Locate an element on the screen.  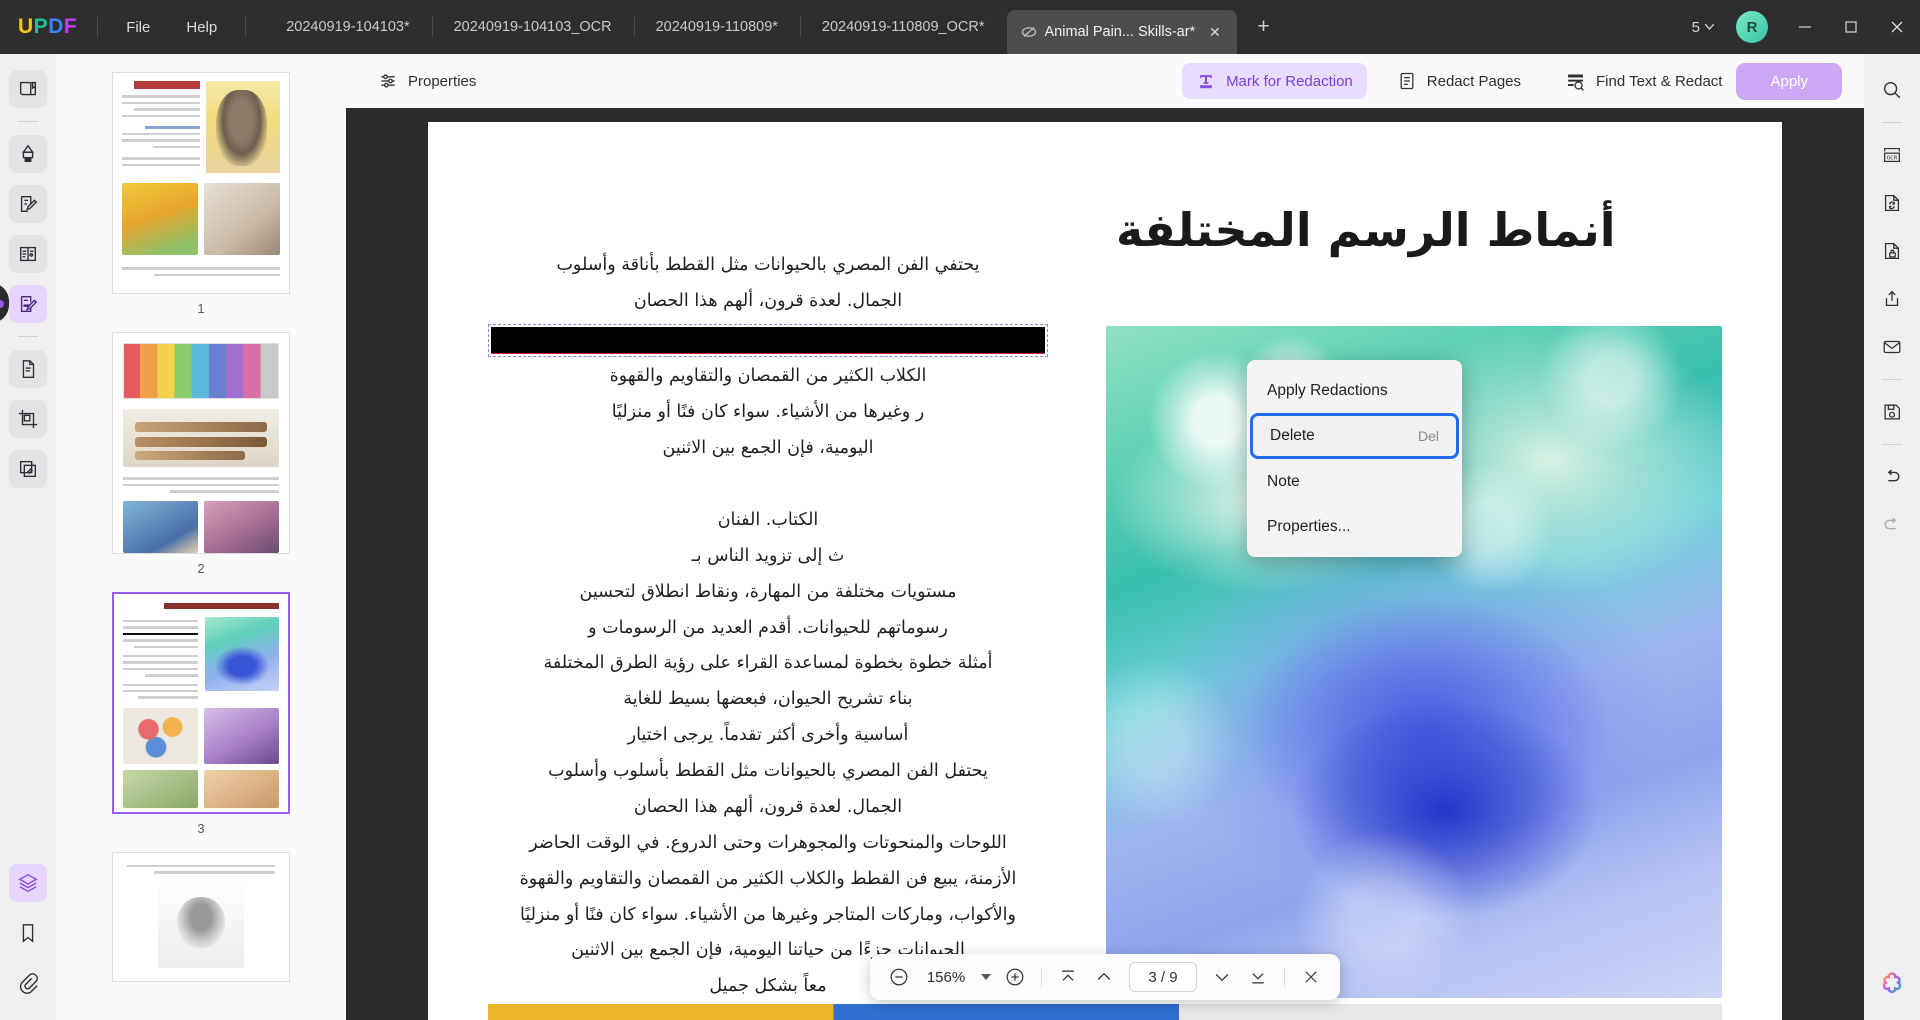
thumbnail-item is located at coordinates (201, 917).